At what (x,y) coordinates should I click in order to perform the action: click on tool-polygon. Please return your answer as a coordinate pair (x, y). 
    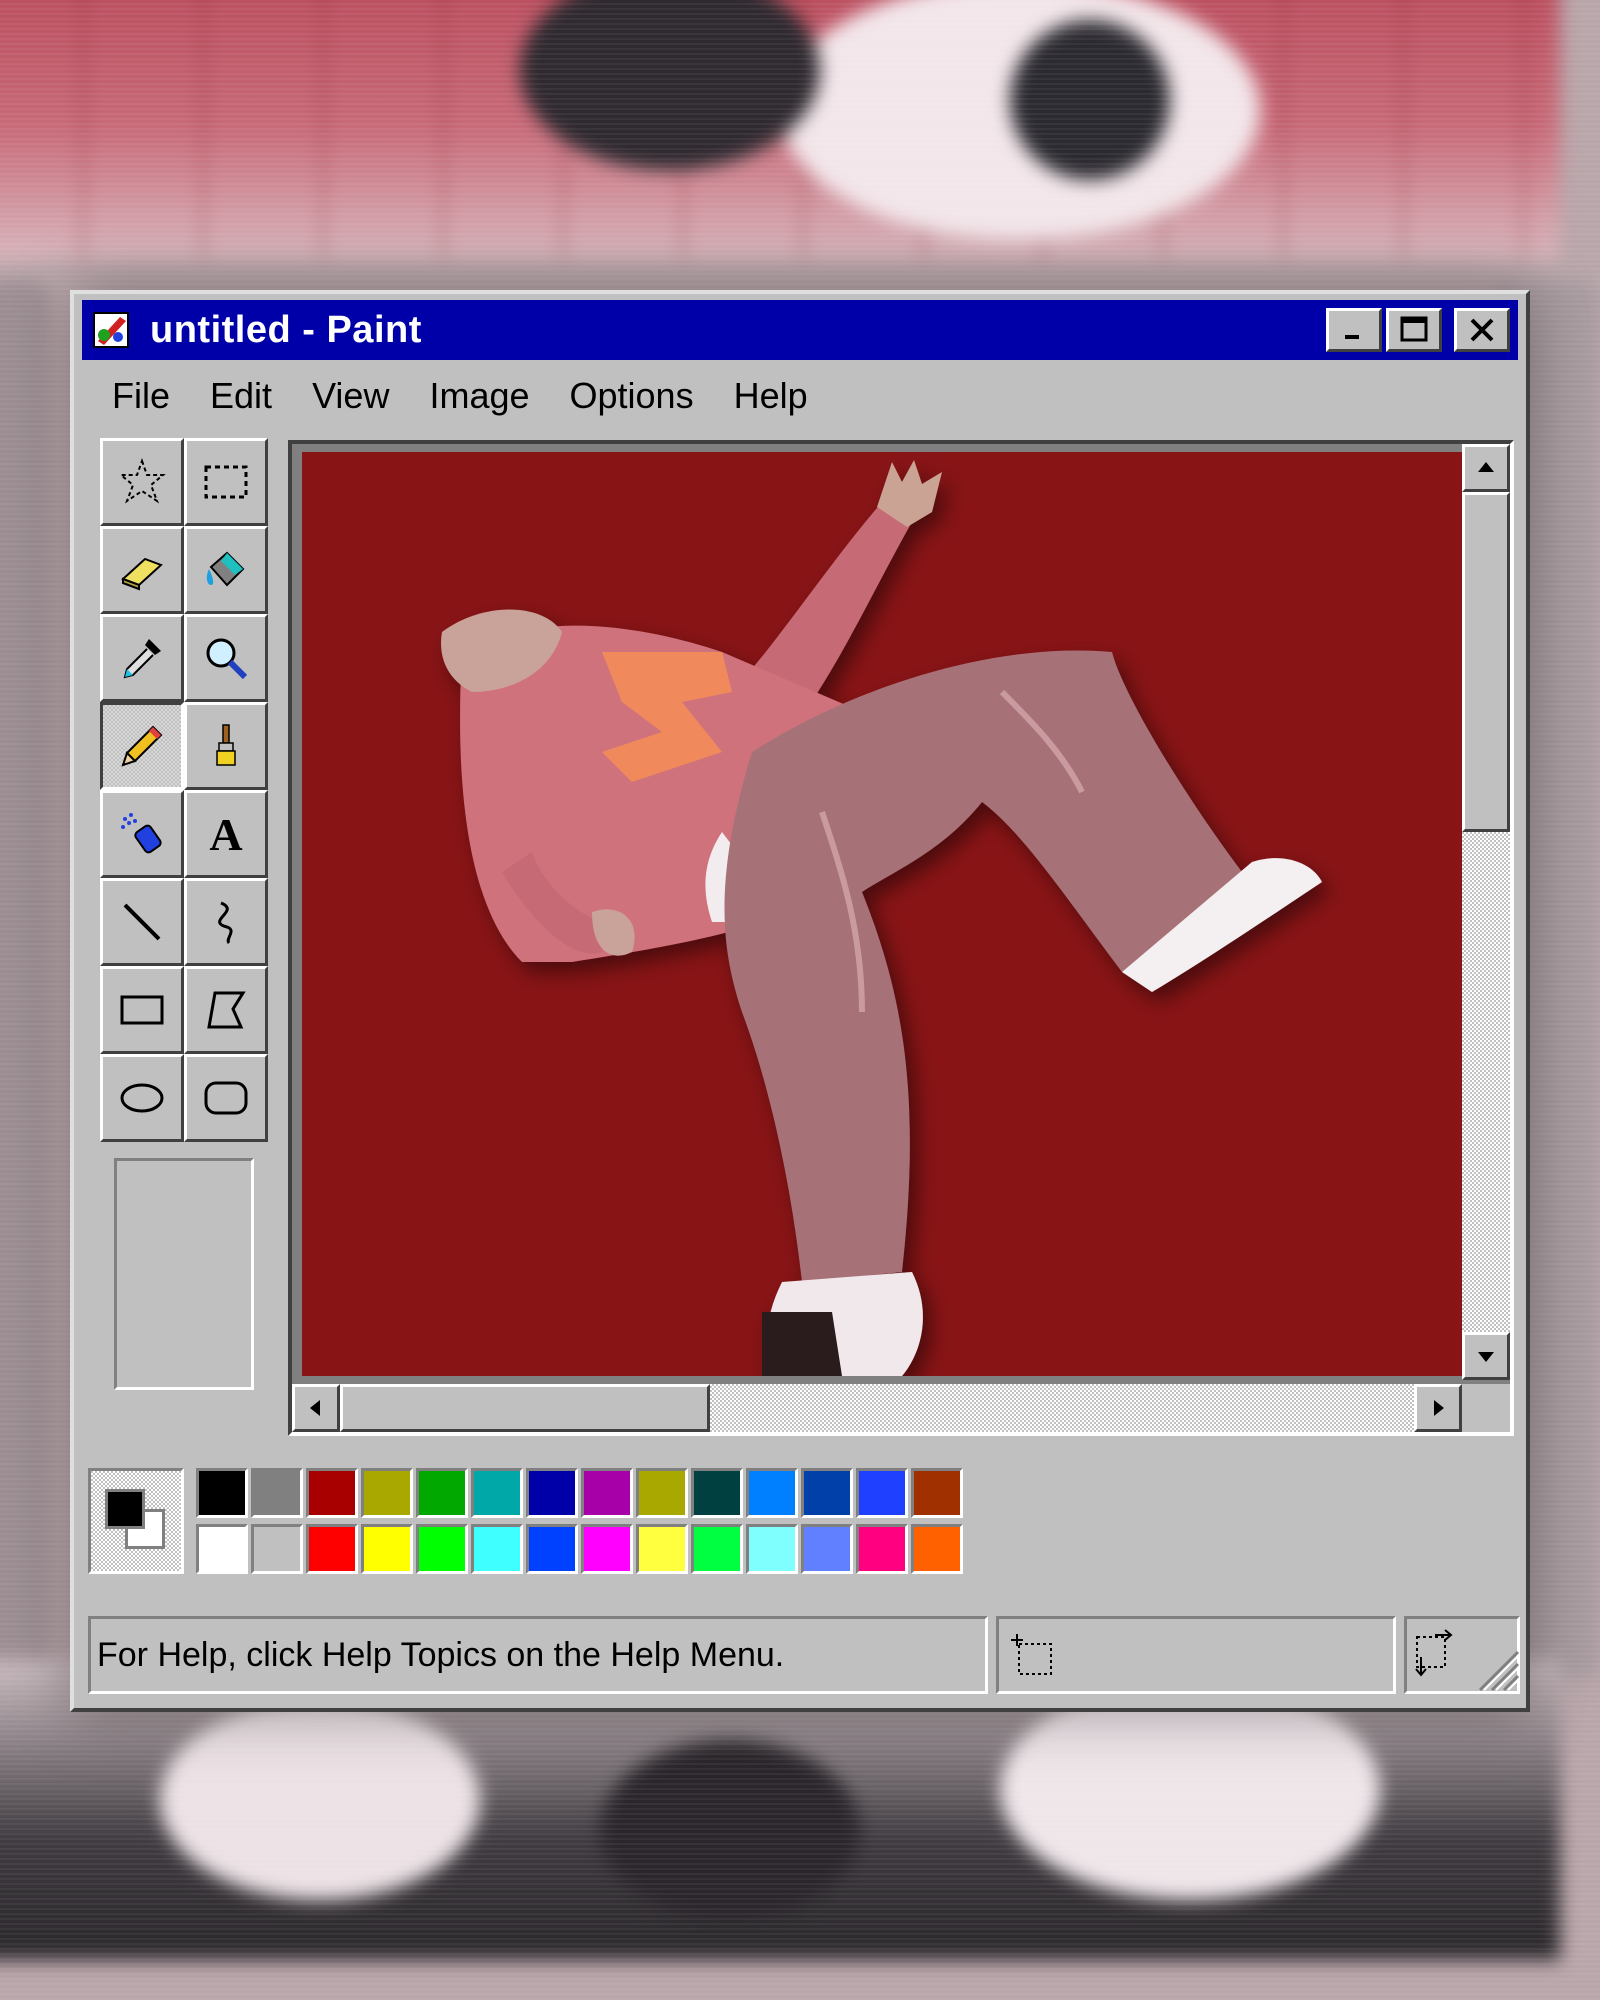
    Looking at the image, I should click on (226, 1010).